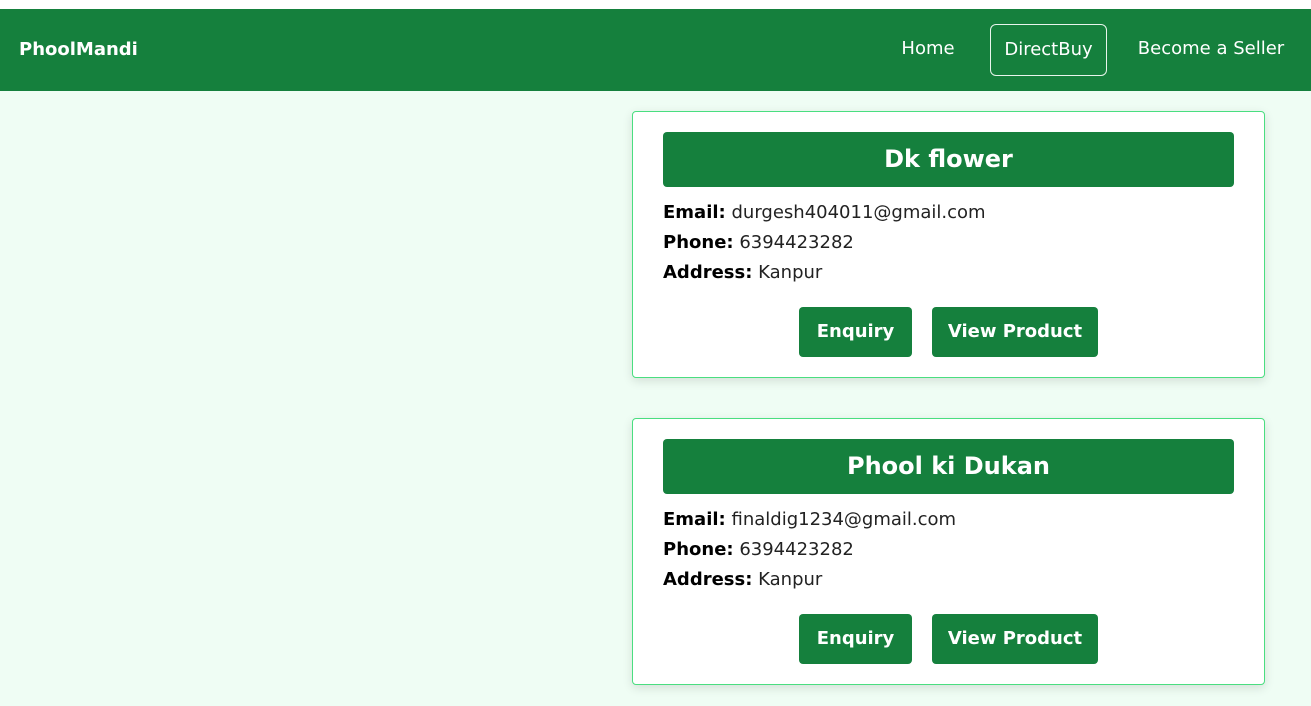  I want to click on seller-email: Email: finaldig1234@gmail.com, so click(809, 519).